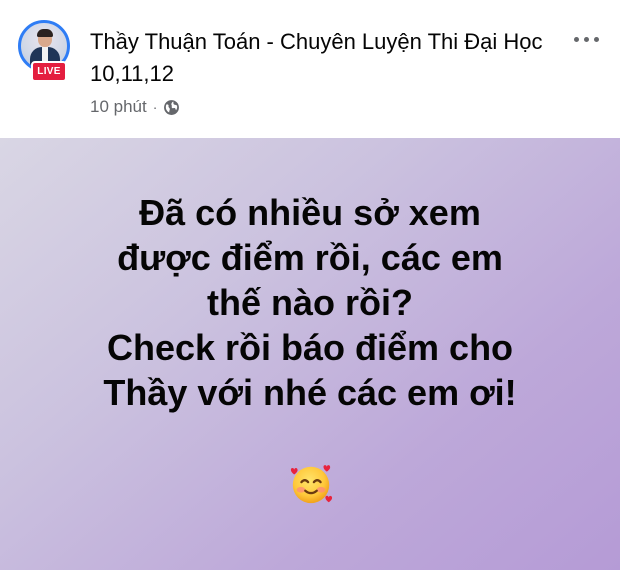  Describe the element at coordinates (311, 484) in the screenshot. I see `smiling-face-with-hearts-icon` at that location.